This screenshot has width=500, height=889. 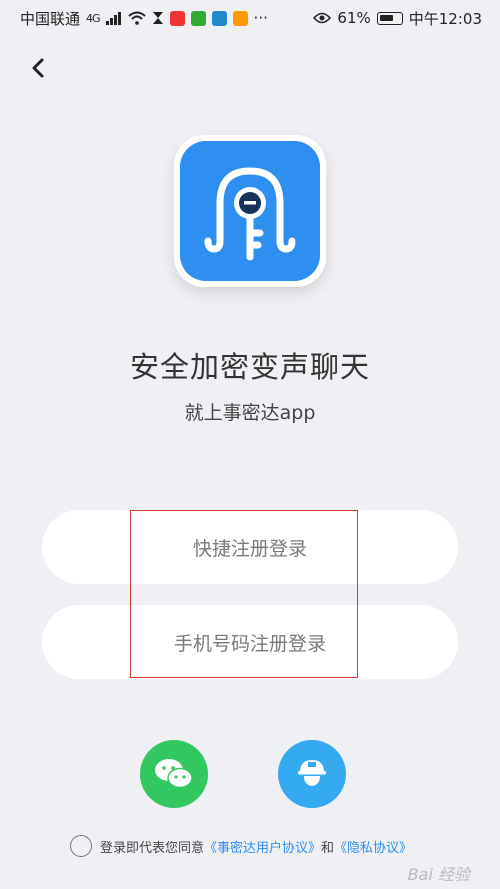 I want to click on agreement-prefix: 登录即代表您同意, so click(x=152, y=848).